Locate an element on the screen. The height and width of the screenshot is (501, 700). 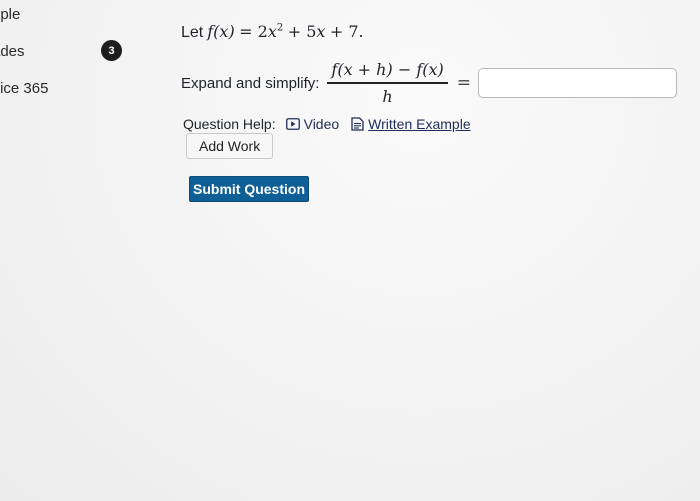
add-work-button: Add Work is located at coordinates (230, 146).